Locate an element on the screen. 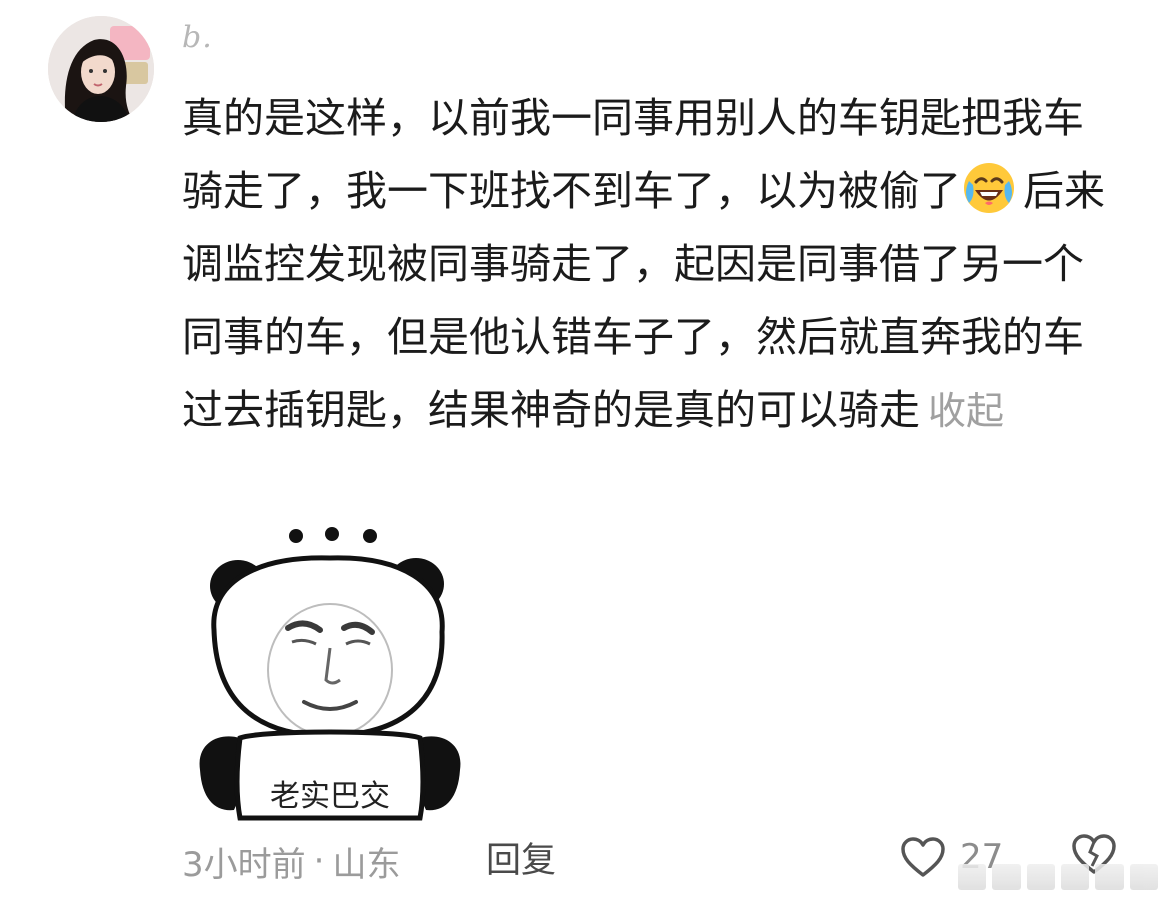  avatar-image is located at coordinates (101, 69).